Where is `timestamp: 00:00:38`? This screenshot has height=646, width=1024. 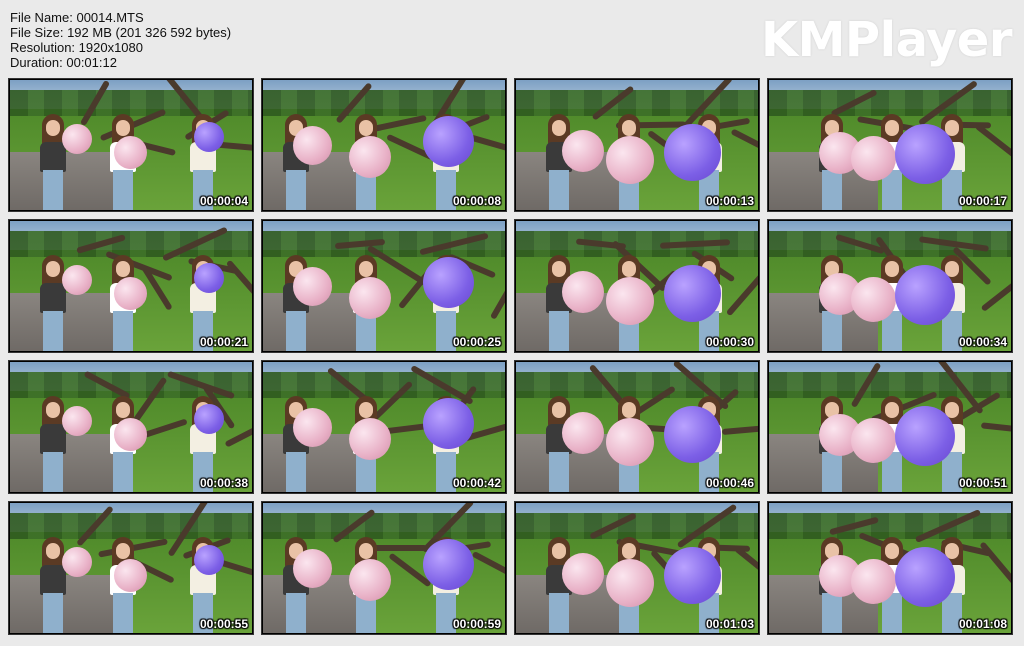
timestamp: 00:00:38 is located at coordinates (223, 483).